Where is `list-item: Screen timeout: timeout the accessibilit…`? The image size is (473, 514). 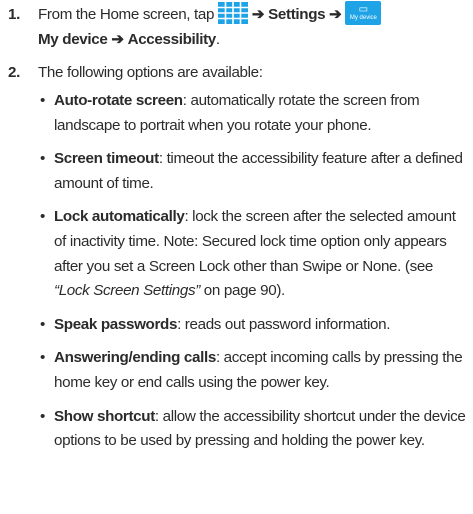 list-item: Screen timeout: timeout the accessibilit… is located at coordinates (253, 171).